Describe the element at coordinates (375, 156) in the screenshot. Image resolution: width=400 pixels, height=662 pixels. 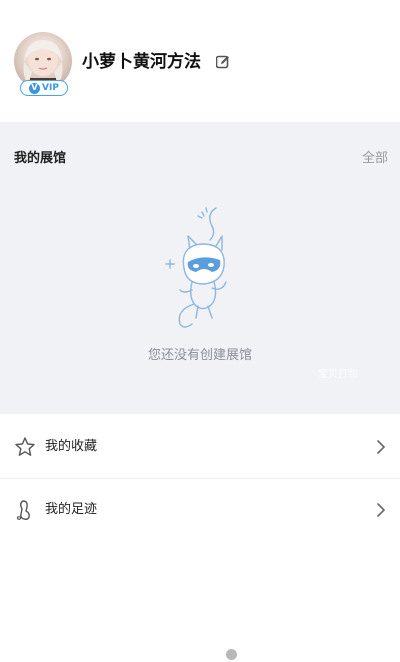
I see `gallery-all-link: 全部` at that location.